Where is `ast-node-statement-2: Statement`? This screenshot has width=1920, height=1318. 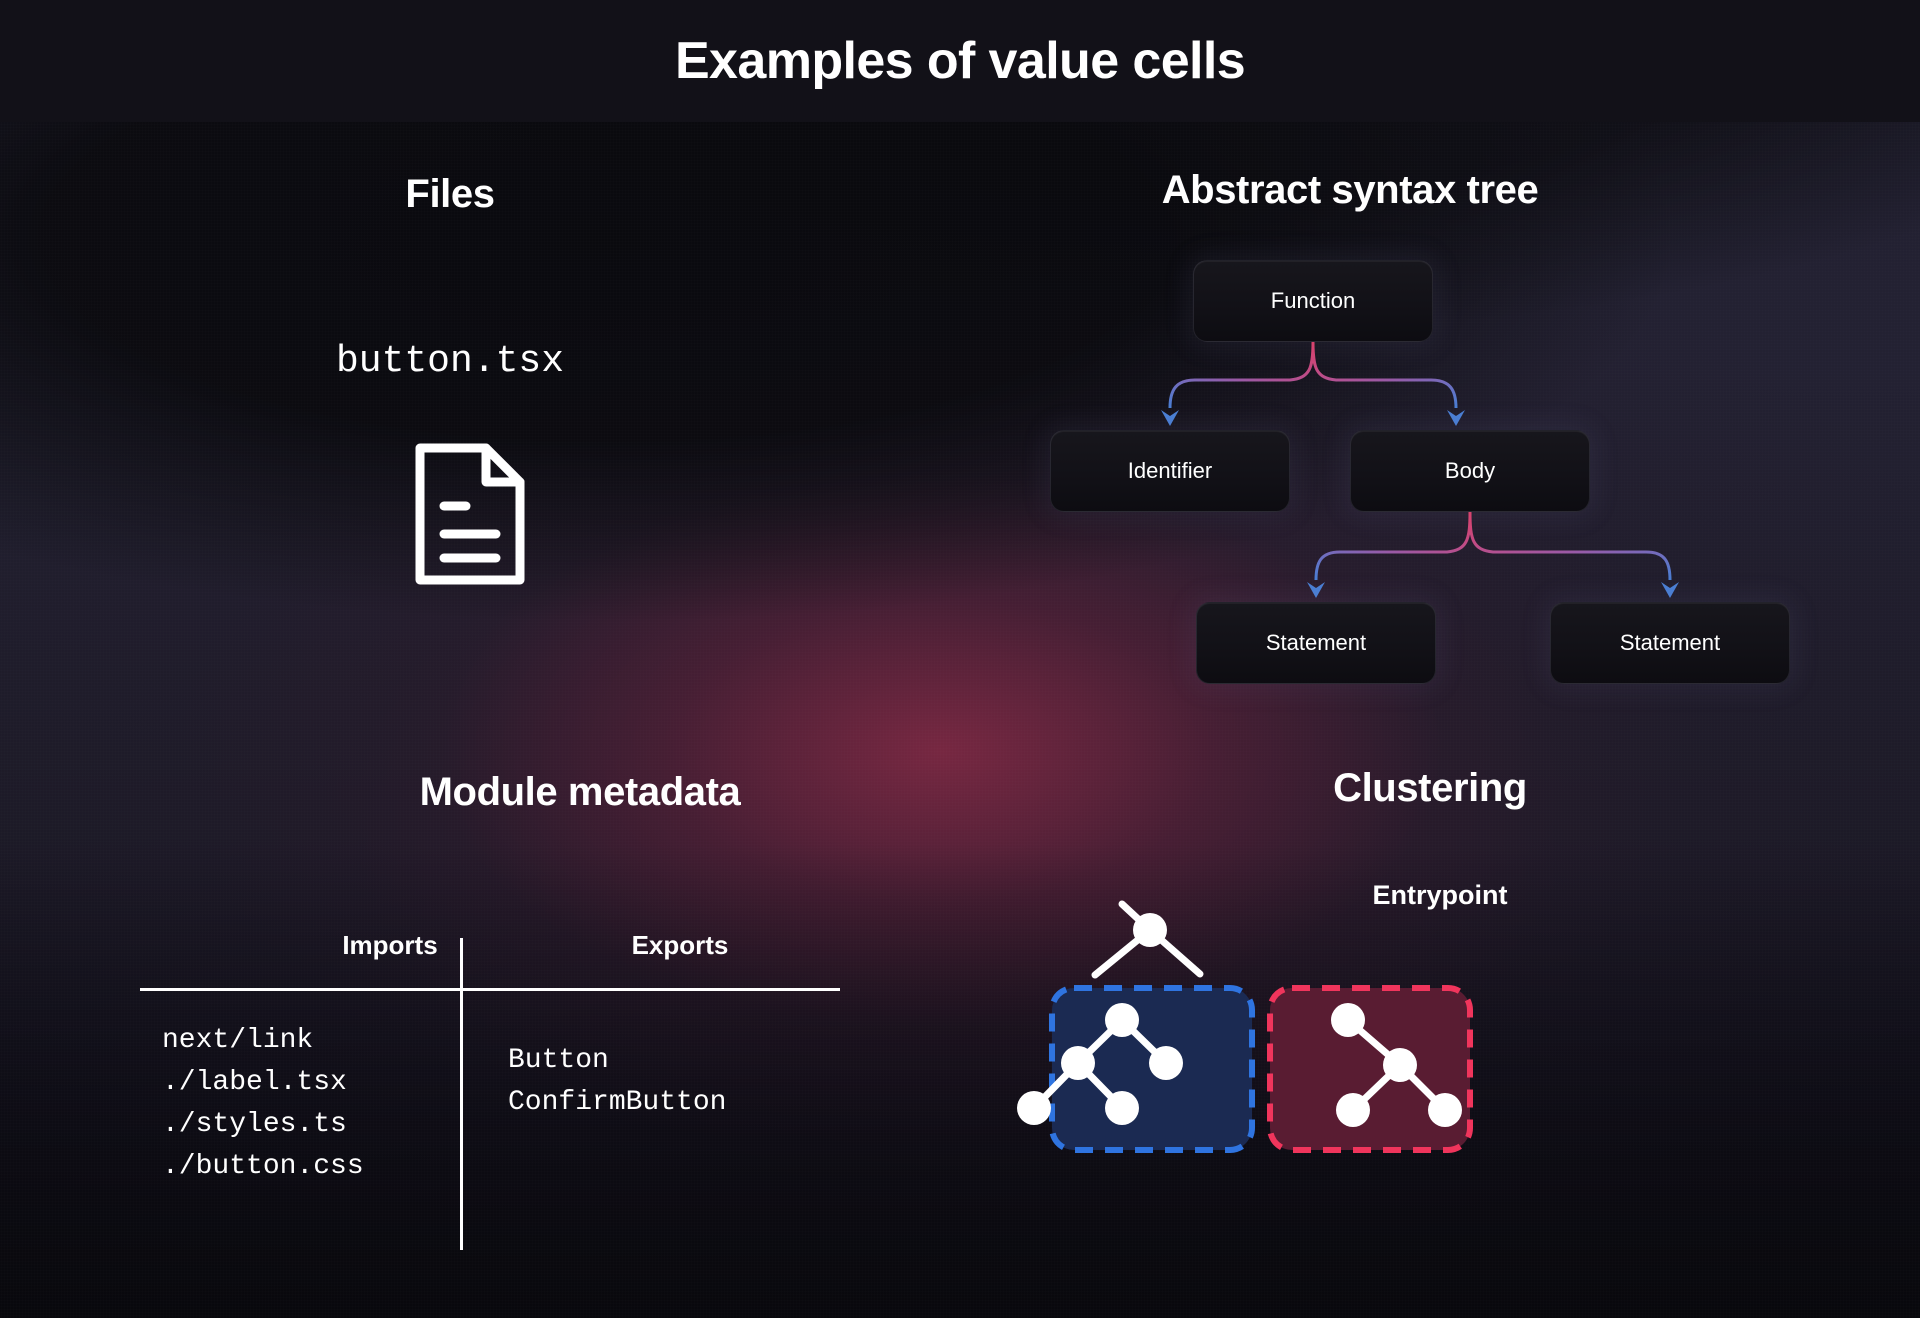 ast-node-statement-2: Statement is located at coordinates (1670, 643).